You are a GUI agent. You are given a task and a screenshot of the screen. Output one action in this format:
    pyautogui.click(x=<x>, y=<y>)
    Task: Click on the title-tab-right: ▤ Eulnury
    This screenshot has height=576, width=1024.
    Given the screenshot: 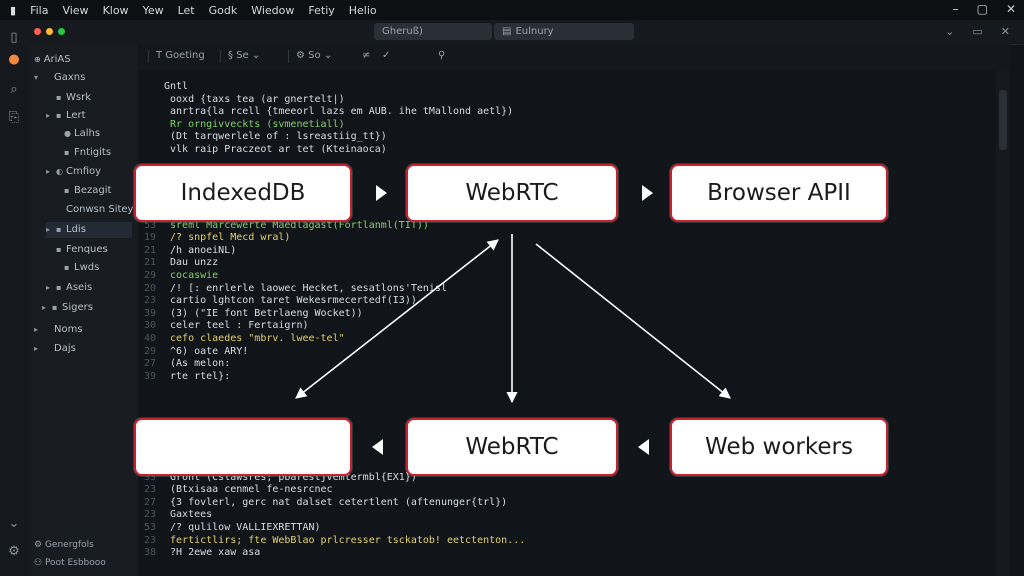 What is the action you would take?
    pyautogui.click(x=564, y=31)
    